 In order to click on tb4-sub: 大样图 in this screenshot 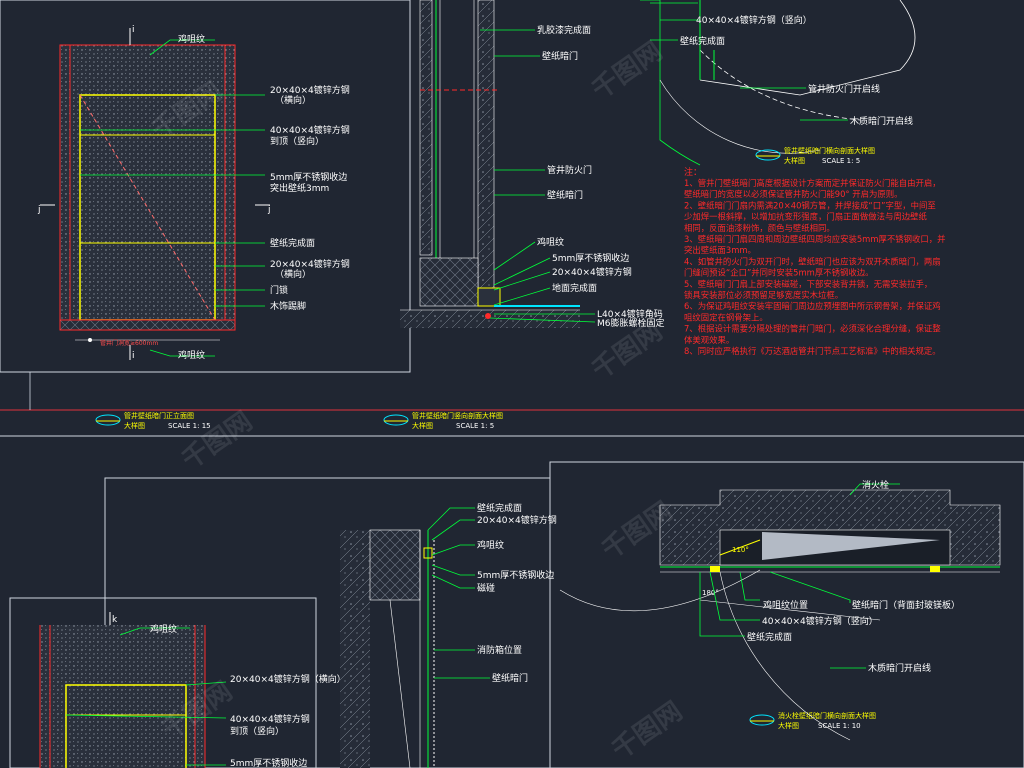, I will do `click(788, 725)`.